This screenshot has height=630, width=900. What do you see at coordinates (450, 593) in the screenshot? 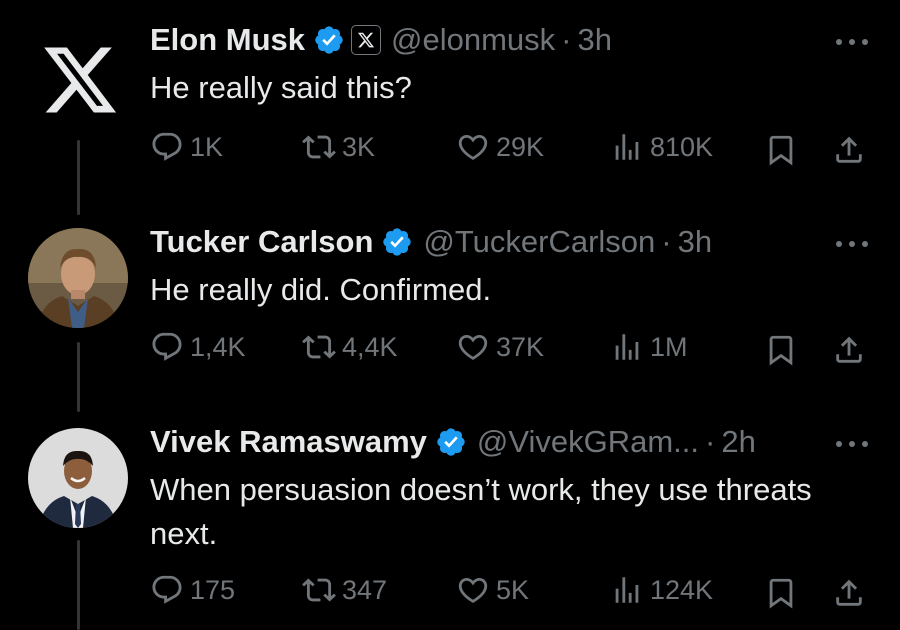
I see `tweet-actions: 175 347 5K 124K` at bounding box center [450, 593].